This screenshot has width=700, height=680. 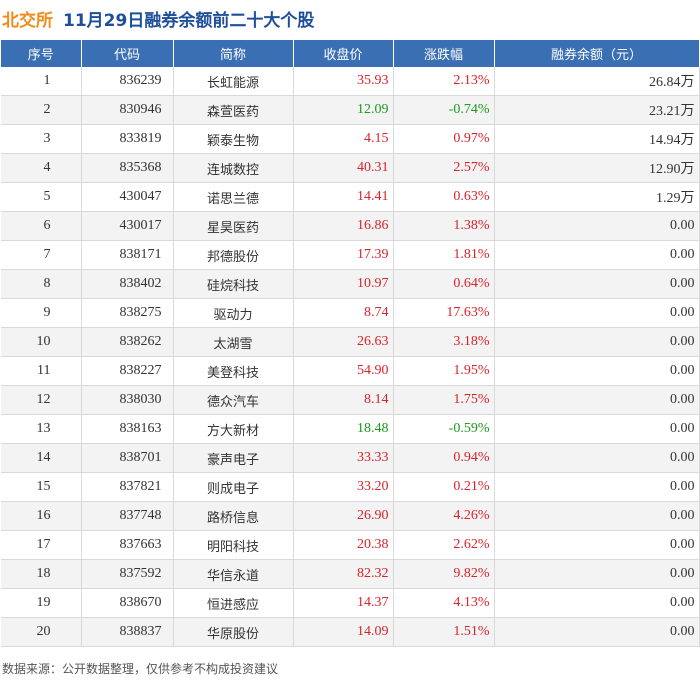 I want to click on cell-code: 838701, so click(x=127, y=458).